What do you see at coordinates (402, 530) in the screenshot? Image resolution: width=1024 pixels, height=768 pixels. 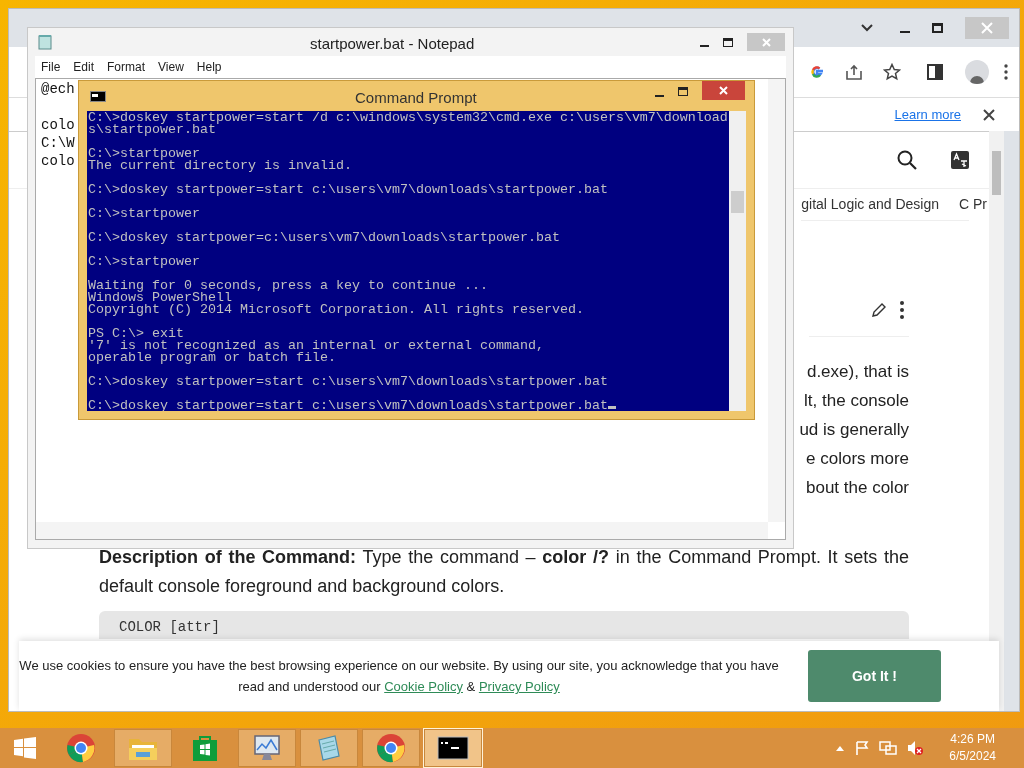 I see `horizontal-scrollbar` at bounding box center [402, 530].